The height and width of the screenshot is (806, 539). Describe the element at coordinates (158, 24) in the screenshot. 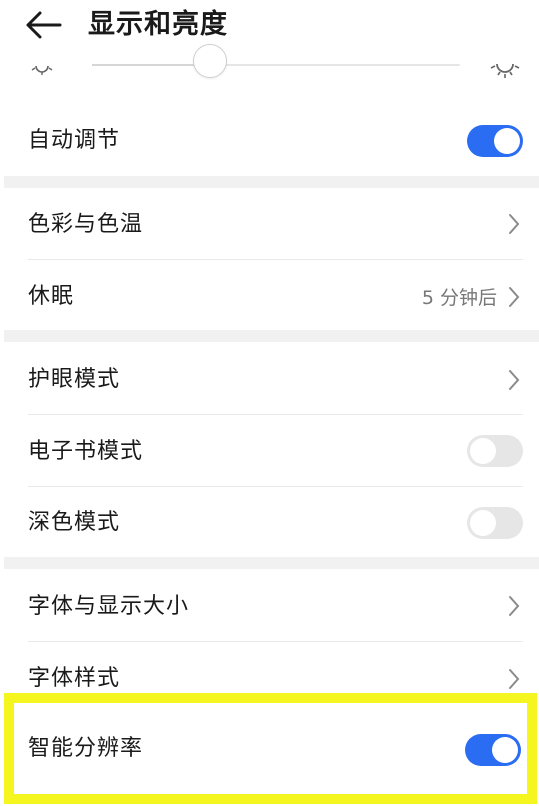

I see `page-title: 显示和亮度` at that location.